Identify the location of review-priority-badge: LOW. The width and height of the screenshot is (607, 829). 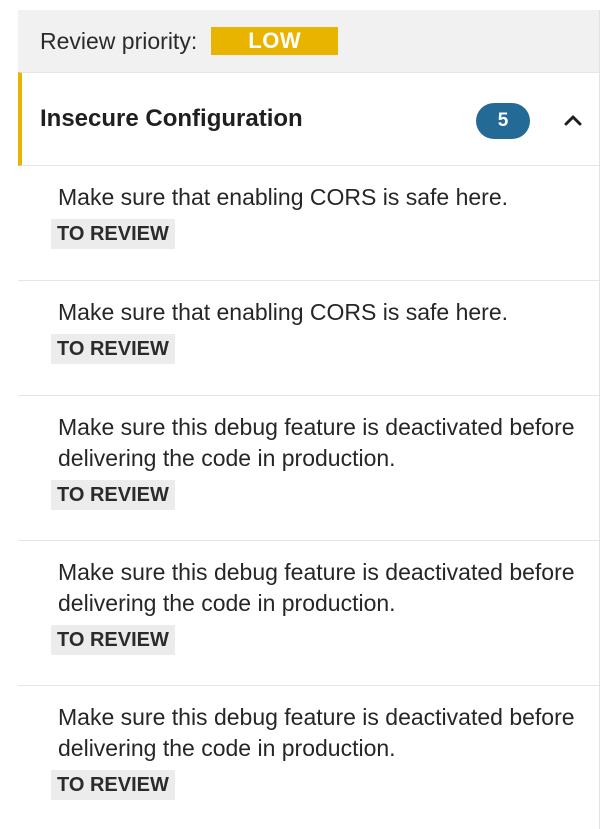
(275, 41).